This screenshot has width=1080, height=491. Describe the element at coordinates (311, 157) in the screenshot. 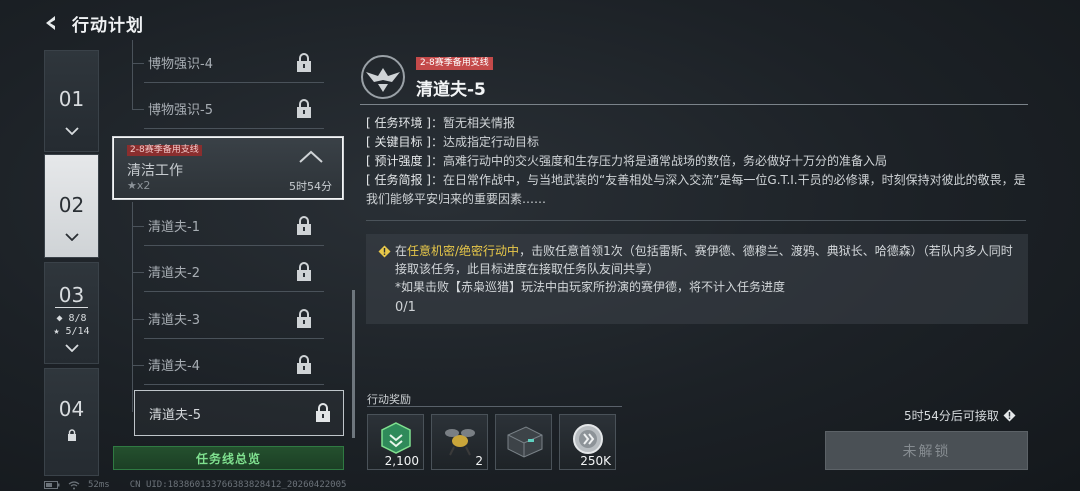

I see `chevron-up-icon` at that location.